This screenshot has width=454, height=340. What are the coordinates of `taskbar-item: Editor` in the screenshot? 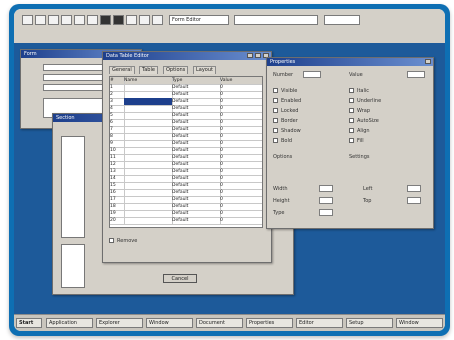 It's located at (319, 323).